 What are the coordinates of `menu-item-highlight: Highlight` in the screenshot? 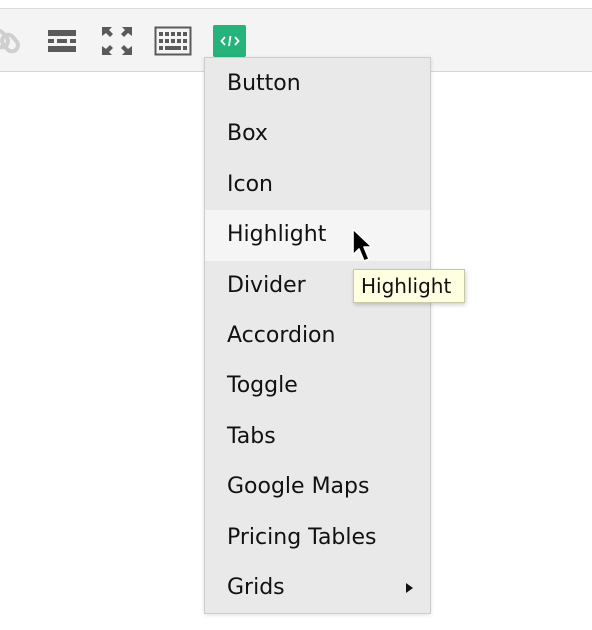 It's located at (317, 235).